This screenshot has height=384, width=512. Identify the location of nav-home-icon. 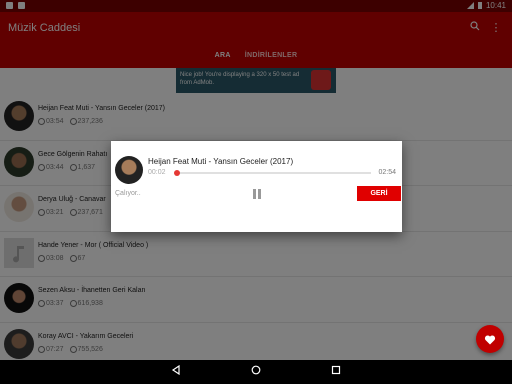
(256, 372).